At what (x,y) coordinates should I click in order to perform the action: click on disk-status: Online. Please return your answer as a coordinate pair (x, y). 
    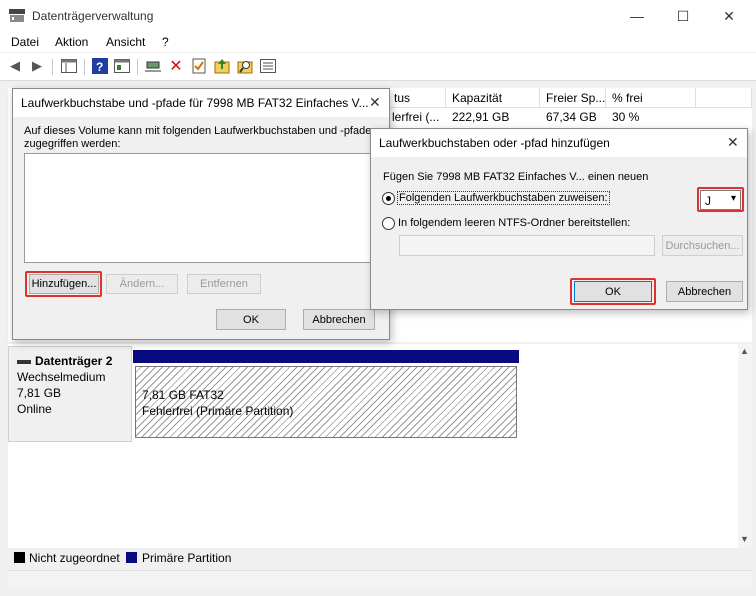
    Looking at the image, I should click on (34, 409).